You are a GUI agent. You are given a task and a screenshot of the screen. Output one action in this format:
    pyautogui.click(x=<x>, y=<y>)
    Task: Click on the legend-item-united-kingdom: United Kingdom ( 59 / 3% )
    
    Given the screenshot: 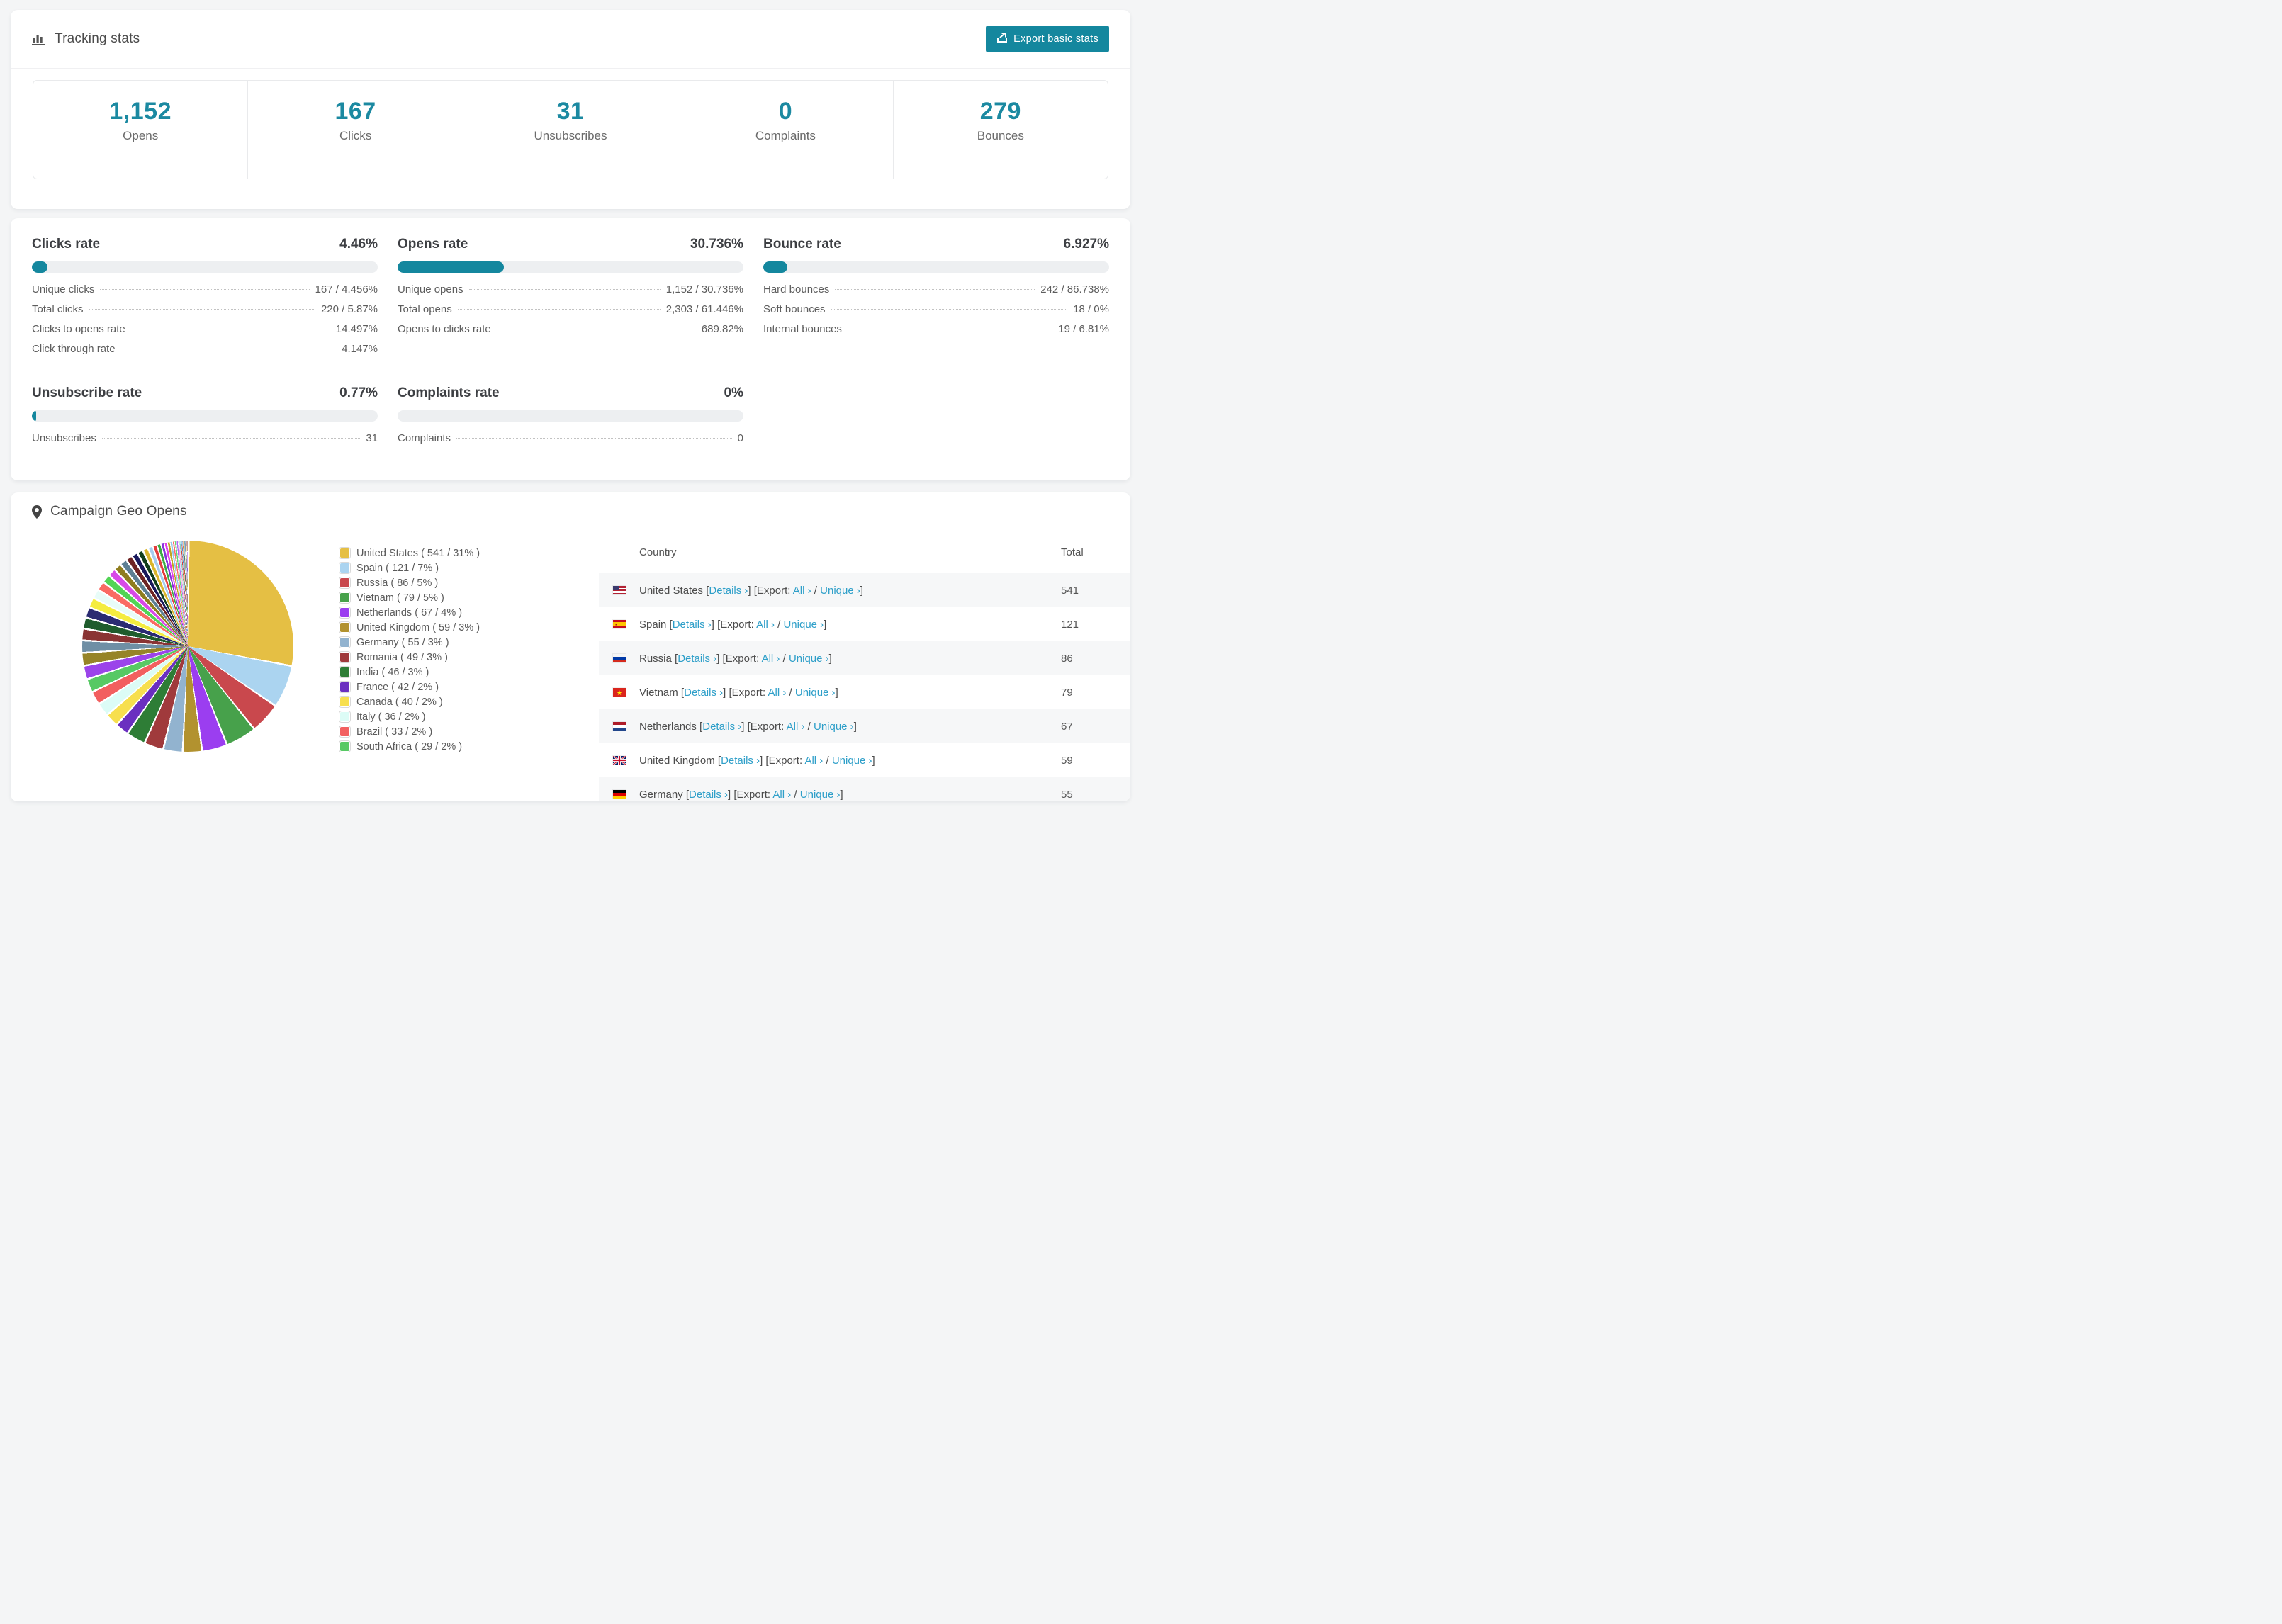 What is the action you would take?
    pyautogui.click(x=410, y=628)
    